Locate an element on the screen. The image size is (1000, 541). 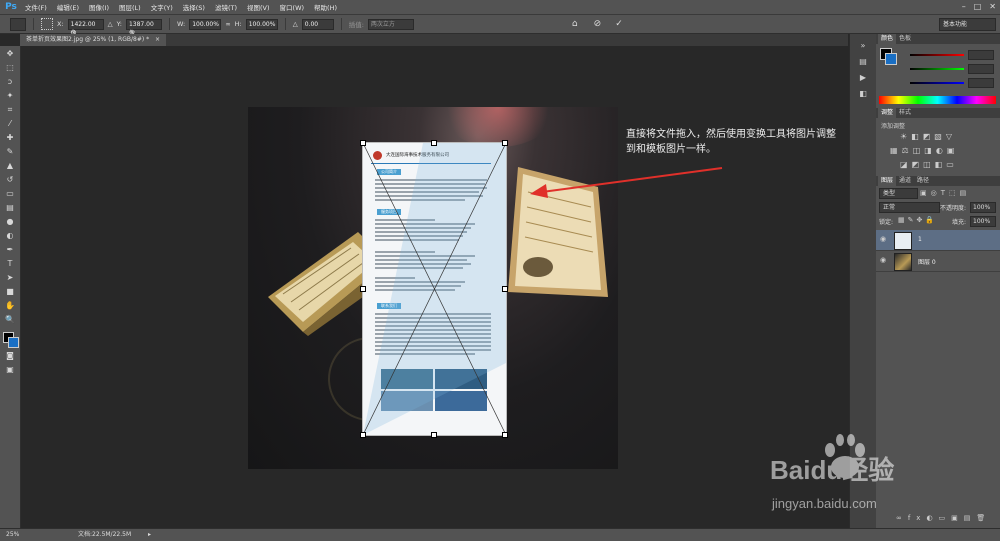
tab-adjustments: 调整 is located at coordinates (887, 113).